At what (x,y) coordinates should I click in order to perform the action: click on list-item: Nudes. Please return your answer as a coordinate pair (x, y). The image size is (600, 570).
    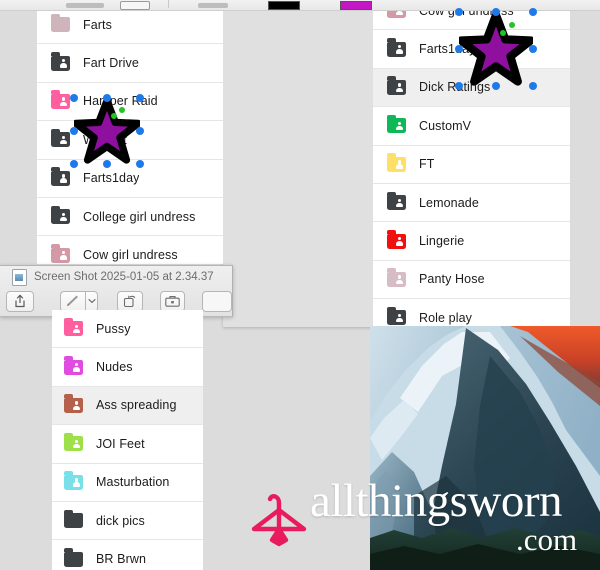
    Looking at the image, I should click on (127, 367).